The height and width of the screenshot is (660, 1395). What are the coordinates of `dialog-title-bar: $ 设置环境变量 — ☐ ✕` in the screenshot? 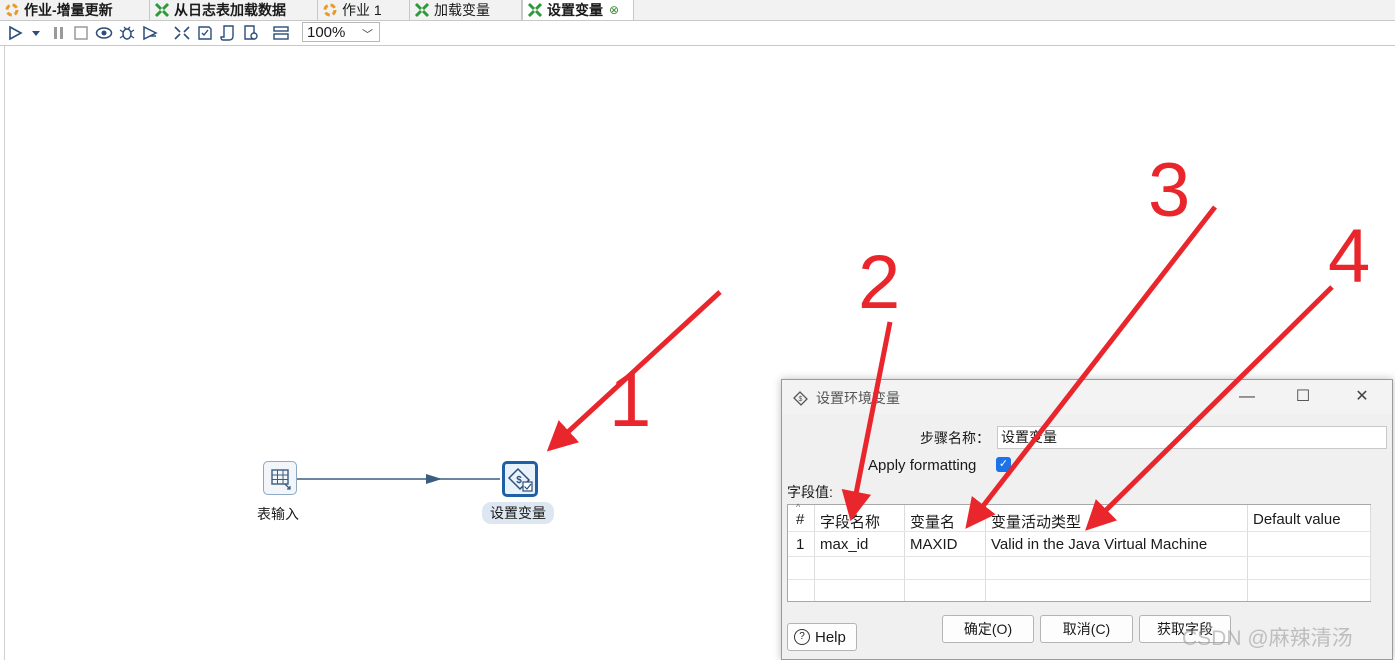 It's located at (1087, 397).